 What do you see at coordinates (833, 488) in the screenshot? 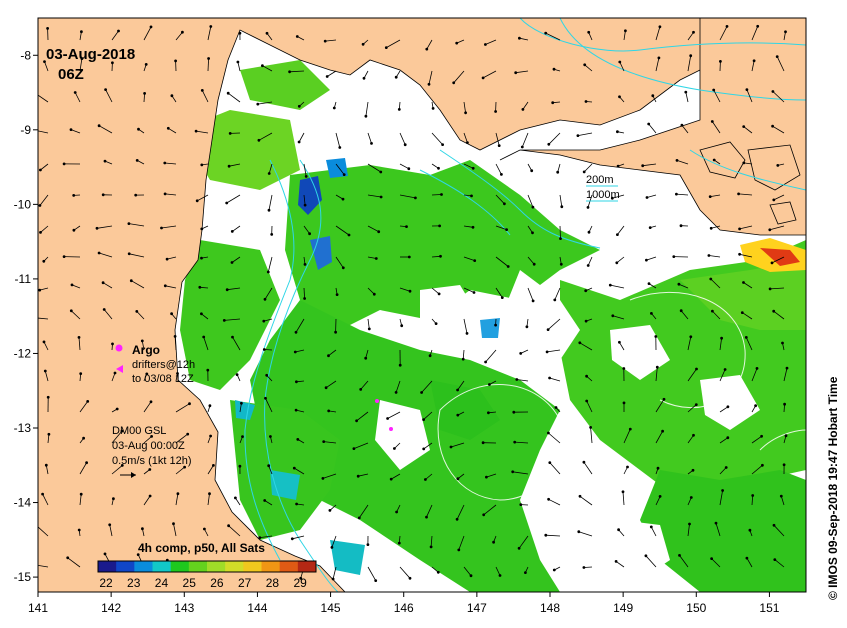
I see `credit-text: © IMOS 09-Sep-2018 19:47 Hobart Time` at bounding box center [833, 488].